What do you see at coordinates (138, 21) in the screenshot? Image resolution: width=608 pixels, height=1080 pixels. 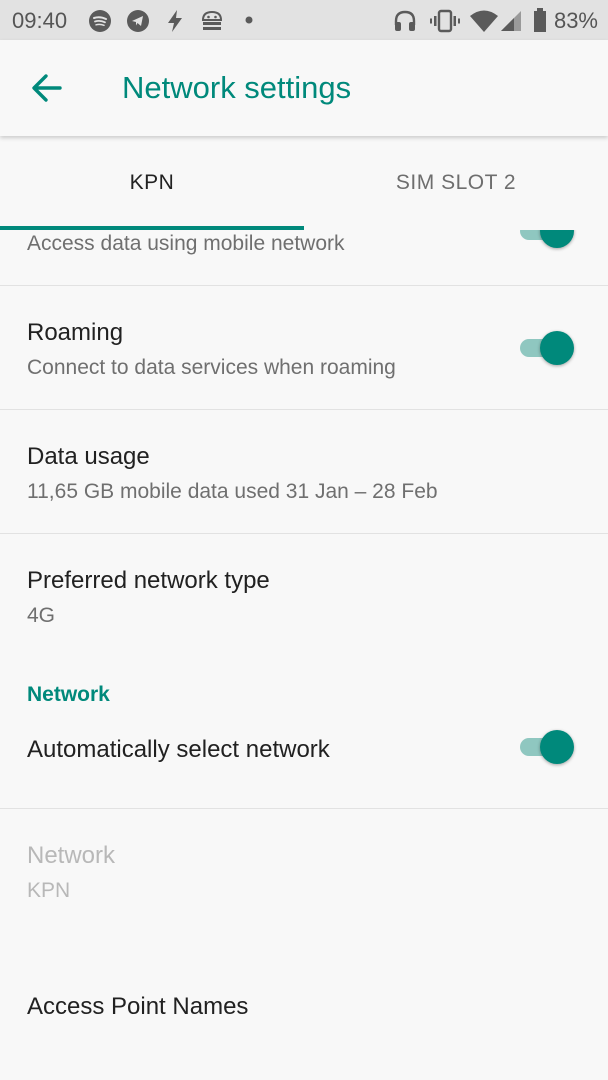 I see `telegram-icon` at bounding box center [138, 21].